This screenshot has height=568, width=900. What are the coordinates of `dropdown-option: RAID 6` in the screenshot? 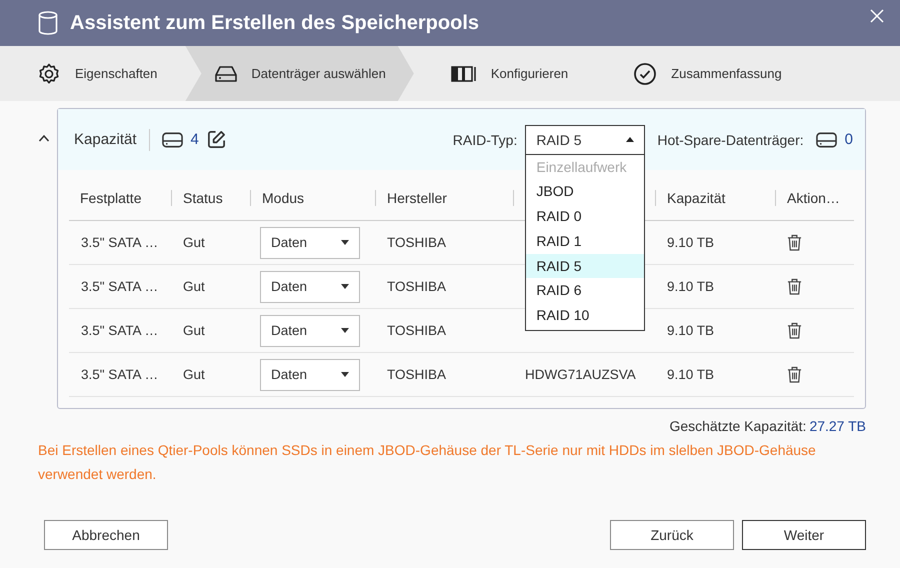 It's located at (585, 291).